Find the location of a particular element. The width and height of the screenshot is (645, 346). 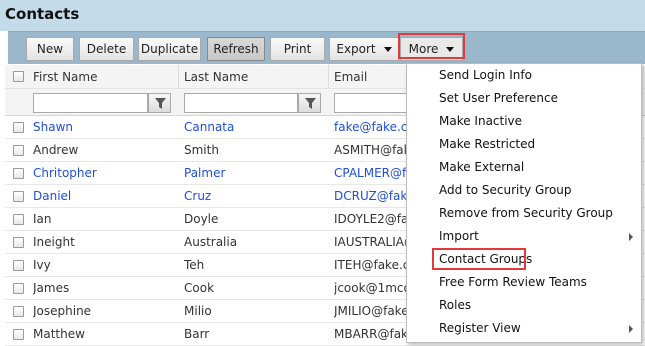

first-name-cell: Josephine is located at coordinates (62, 311).